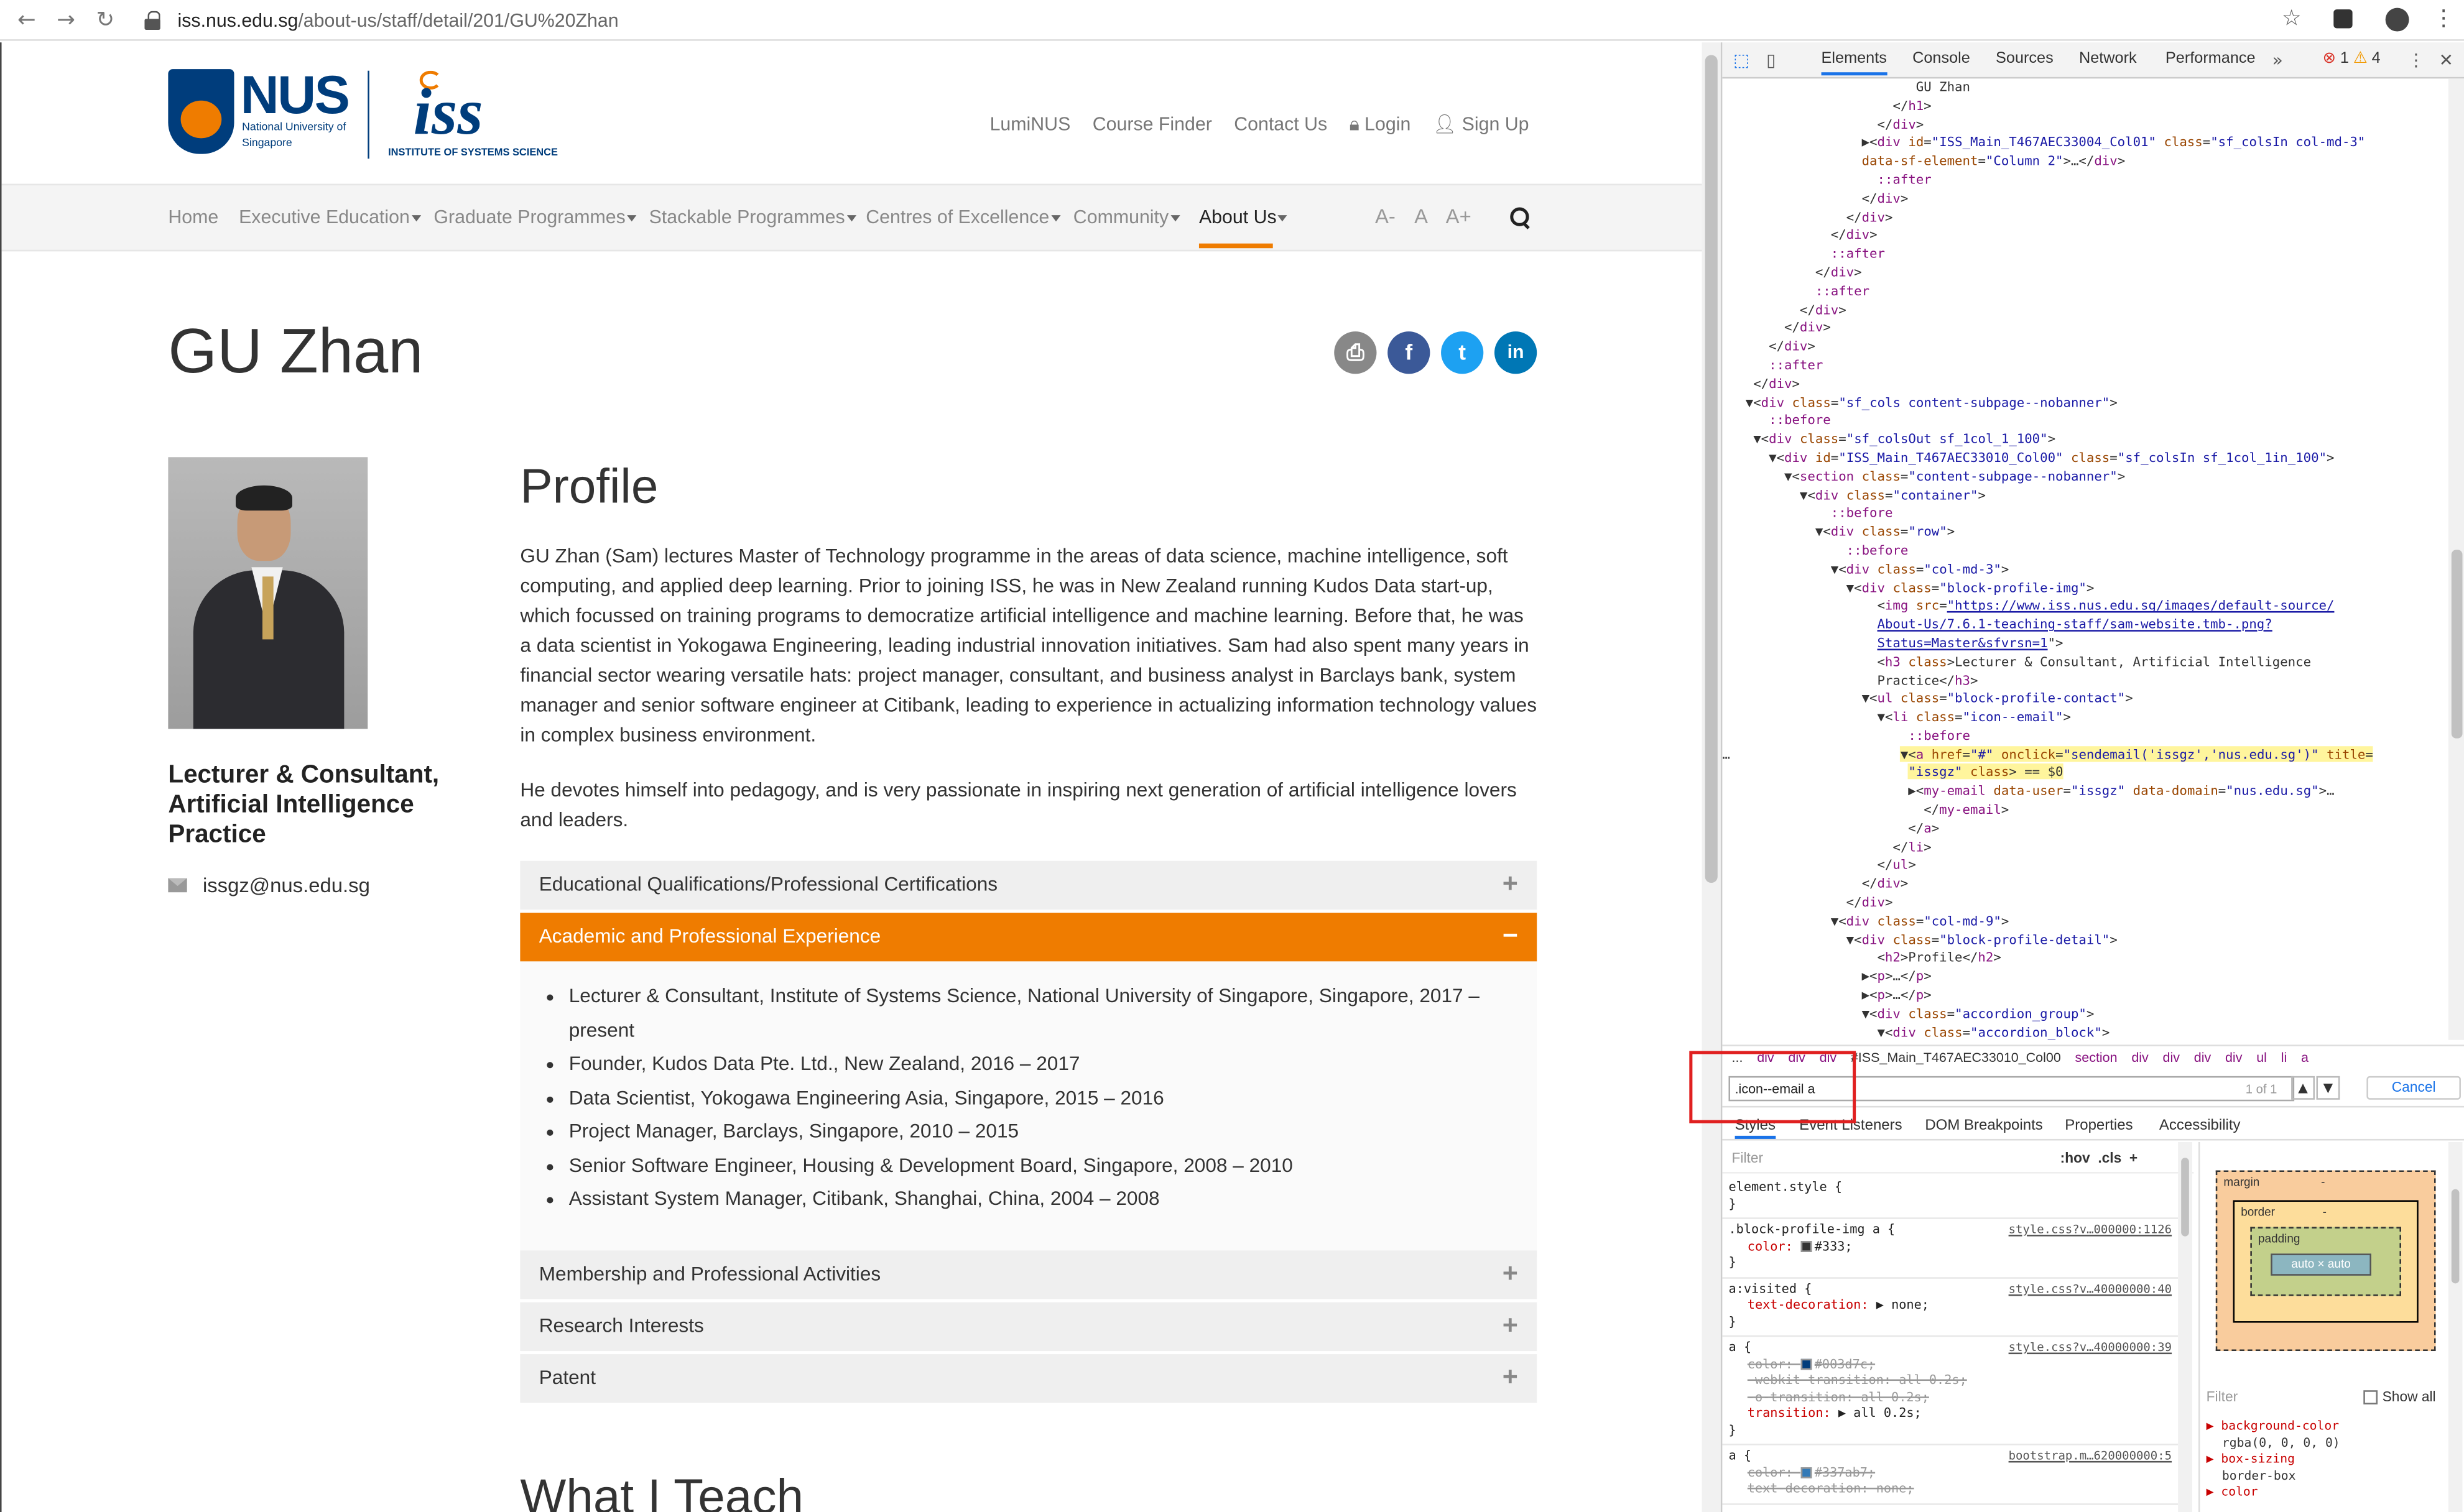 The width and height of the screenshot is (2464, 1512). What do you see at coordinates (2343, 19) in the screenshot?
I see `extension-icon` at bounding box center [2343, 19].